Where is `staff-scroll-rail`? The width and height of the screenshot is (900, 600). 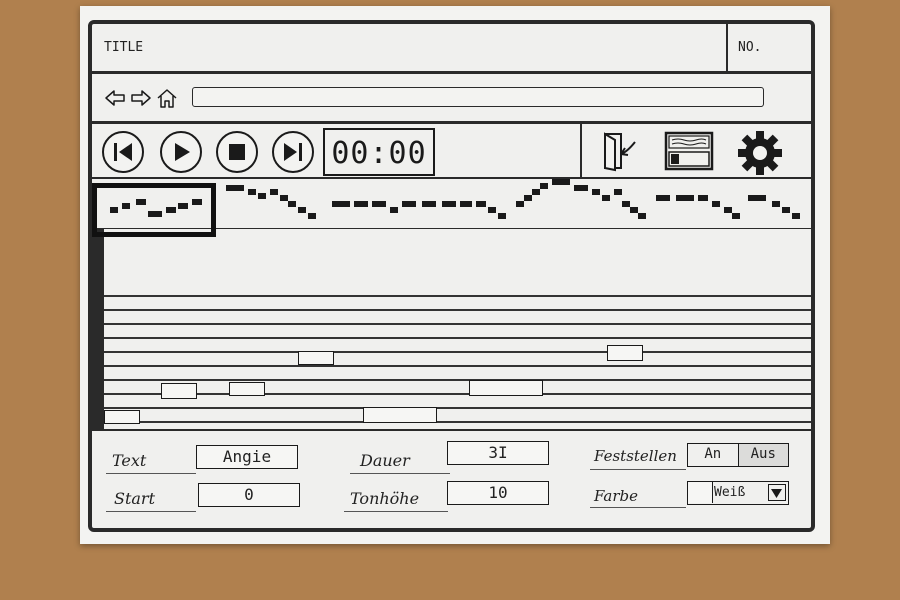
staff-scroll-rail is located at coordinates (98, 329).